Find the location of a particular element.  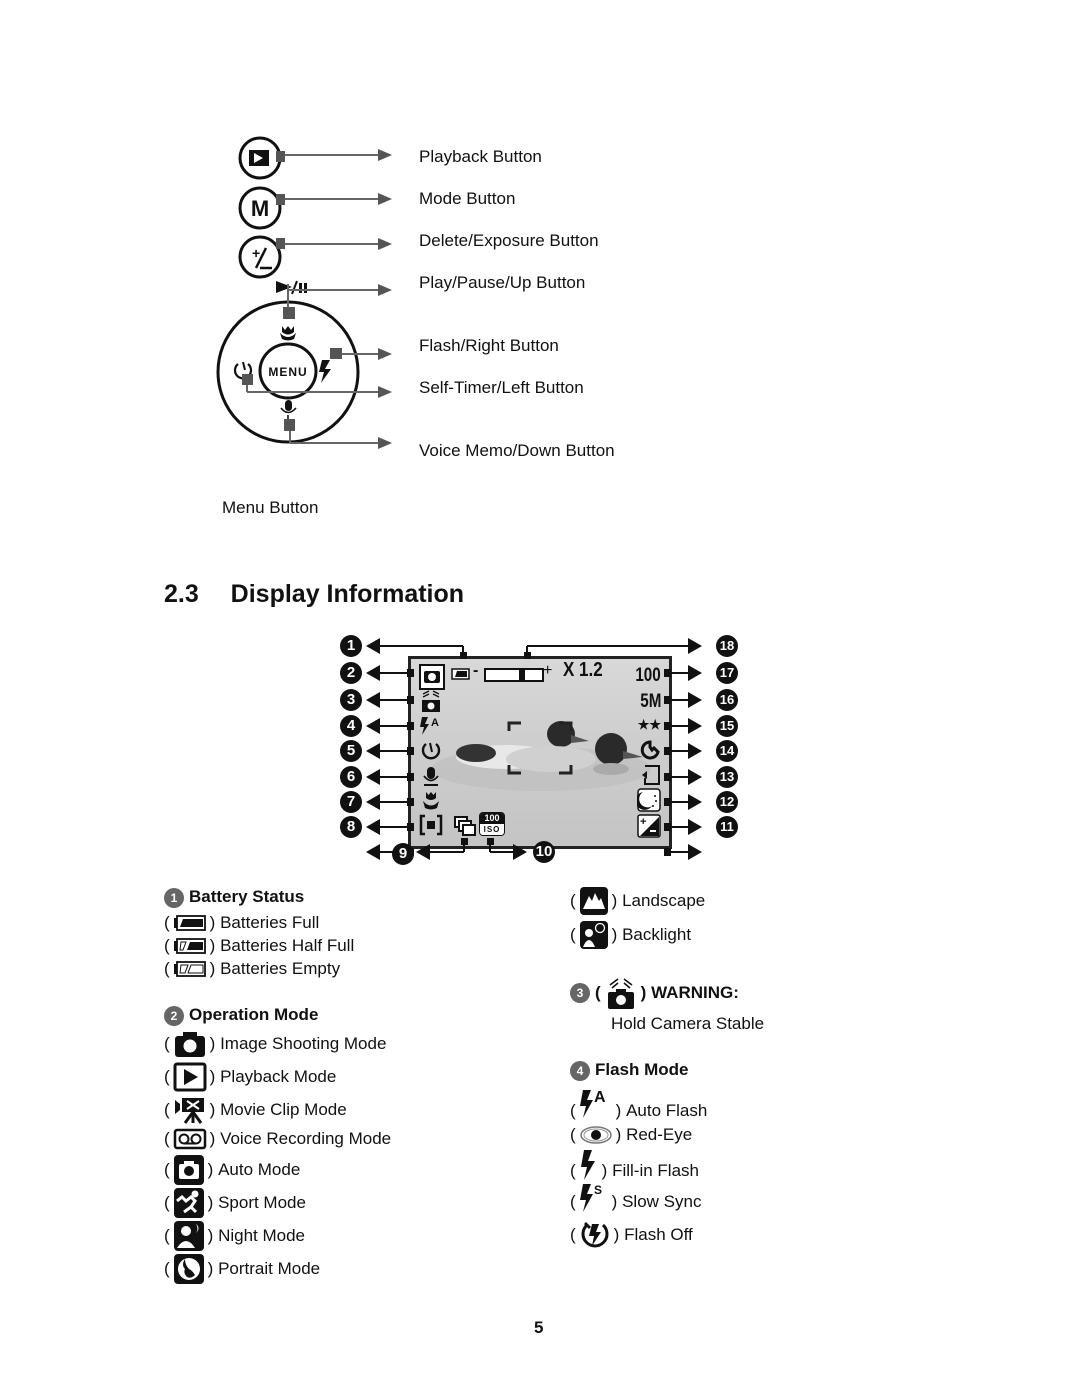

play-pause-icon is located at coordinates (291, 287).